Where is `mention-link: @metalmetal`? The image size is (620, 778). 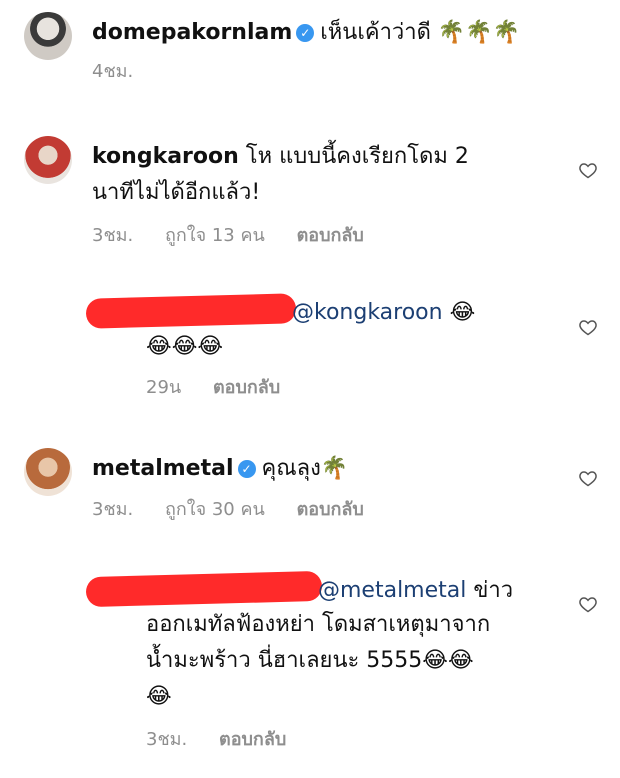 mention-link: @metalmetal is located at coordinates (392, 590).